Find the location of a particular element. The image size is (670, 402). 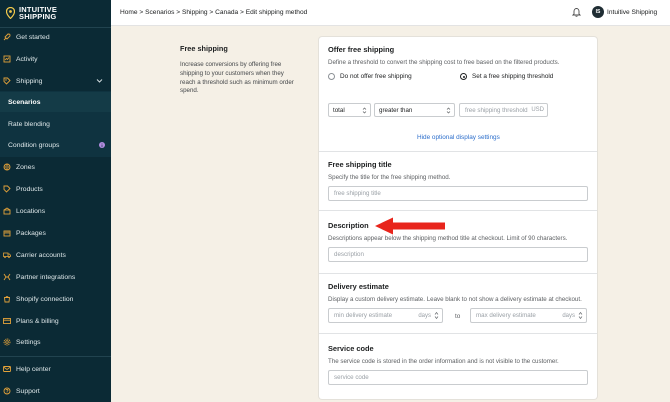

free-shipping-title-heading: Free shipping title is located at coordinates (360, 164).